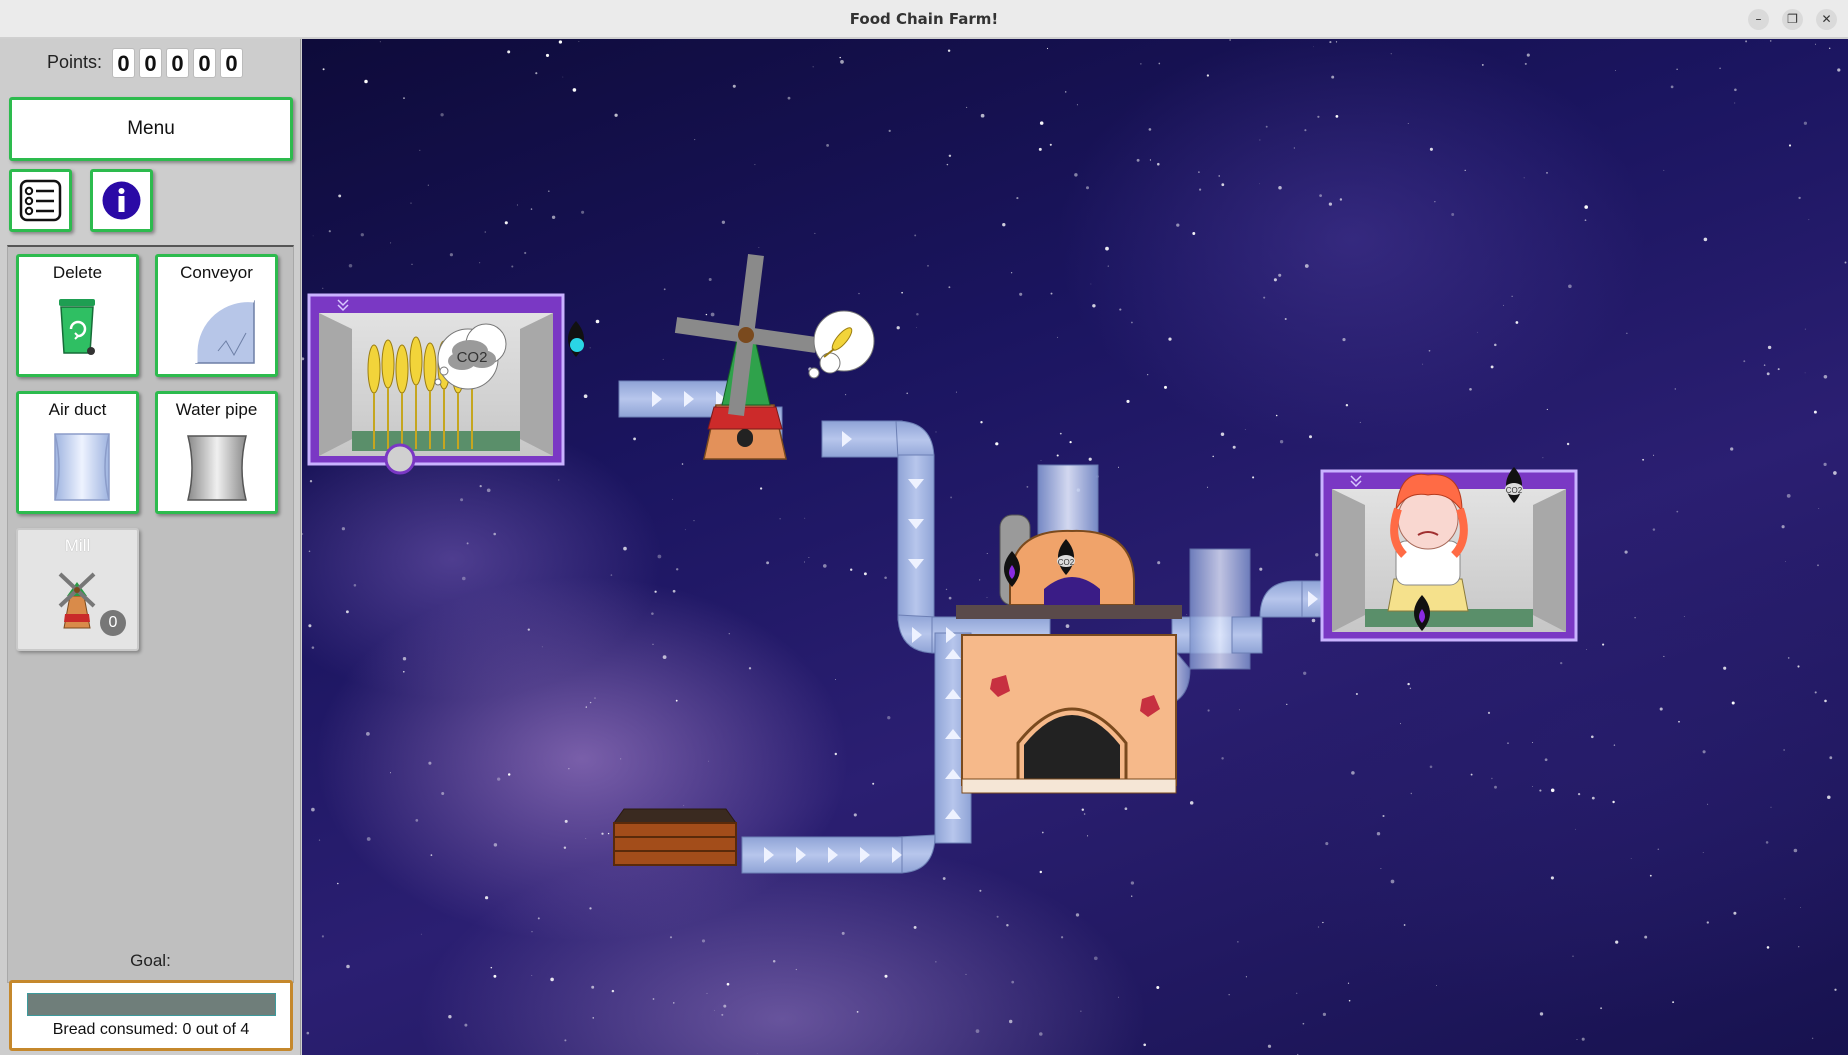 The image size is (1848, 1055). I want to click on delete-tool: Delete, so click(77, 315).